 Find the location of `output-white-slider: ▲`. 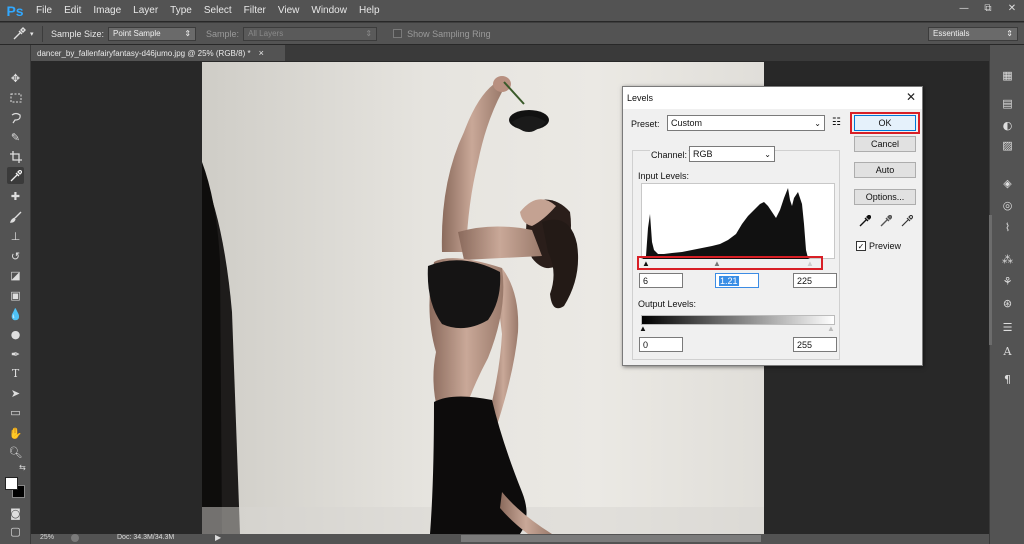

output-white-slider: ▲ is located at coordinates (831, 328).